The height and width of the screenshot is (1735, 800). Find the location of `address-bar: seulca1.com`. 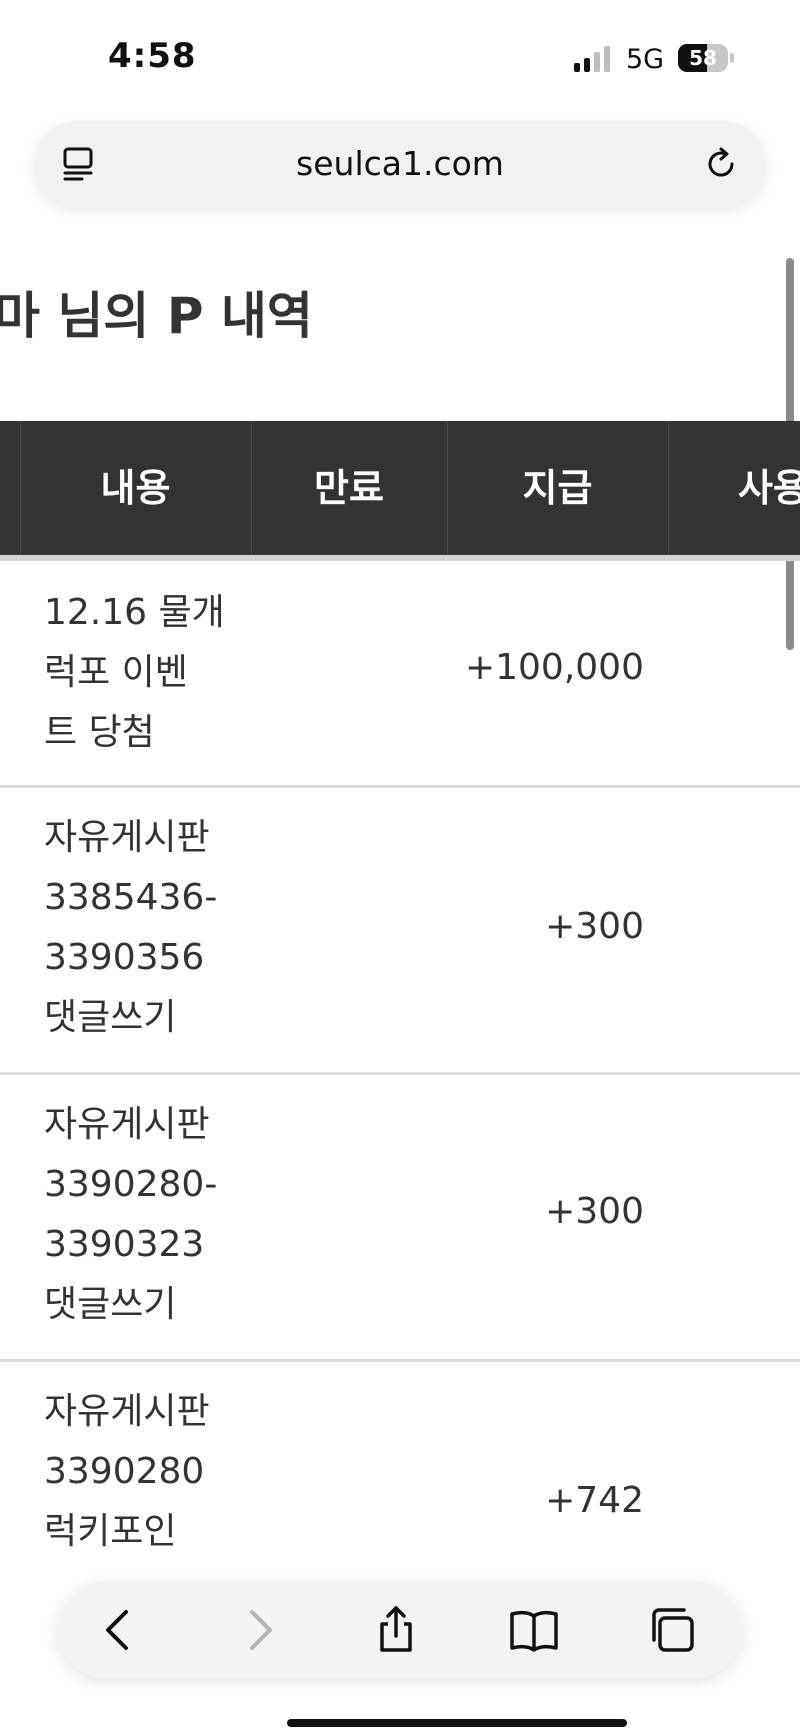

address-bar: seulca1.com is located at coordinates (400, 164).